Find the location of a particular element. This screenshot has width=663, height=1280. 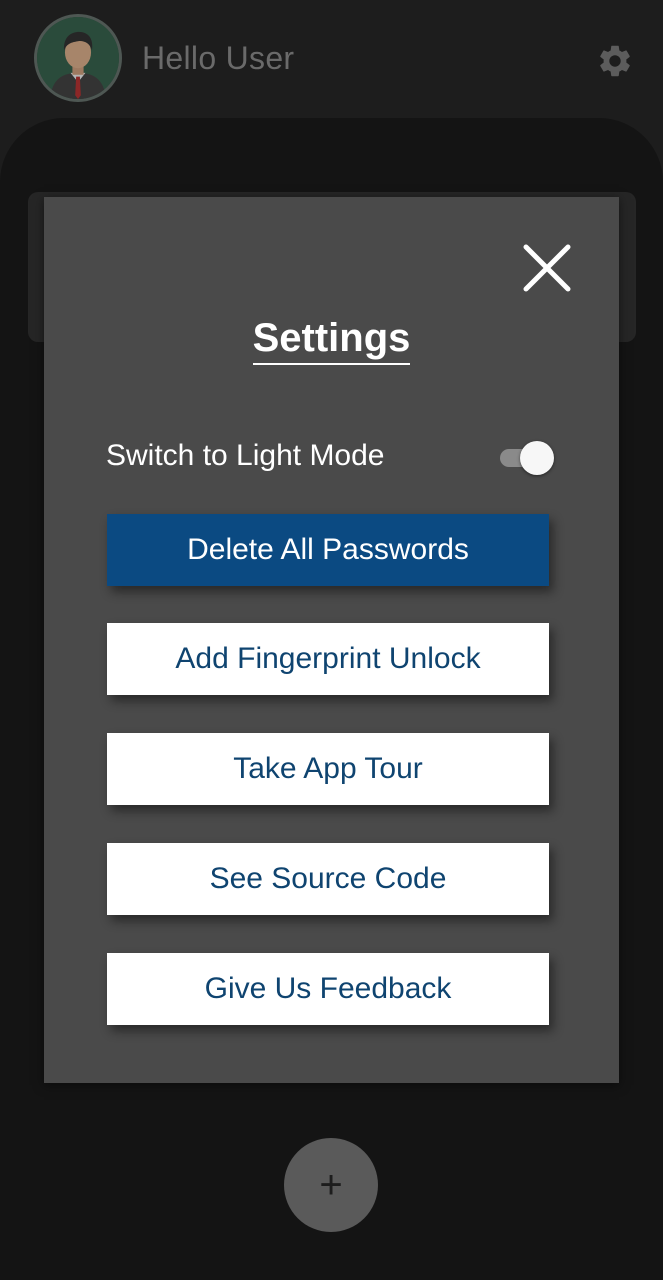

settings-title: Settings is located at coordinates (331, 340).